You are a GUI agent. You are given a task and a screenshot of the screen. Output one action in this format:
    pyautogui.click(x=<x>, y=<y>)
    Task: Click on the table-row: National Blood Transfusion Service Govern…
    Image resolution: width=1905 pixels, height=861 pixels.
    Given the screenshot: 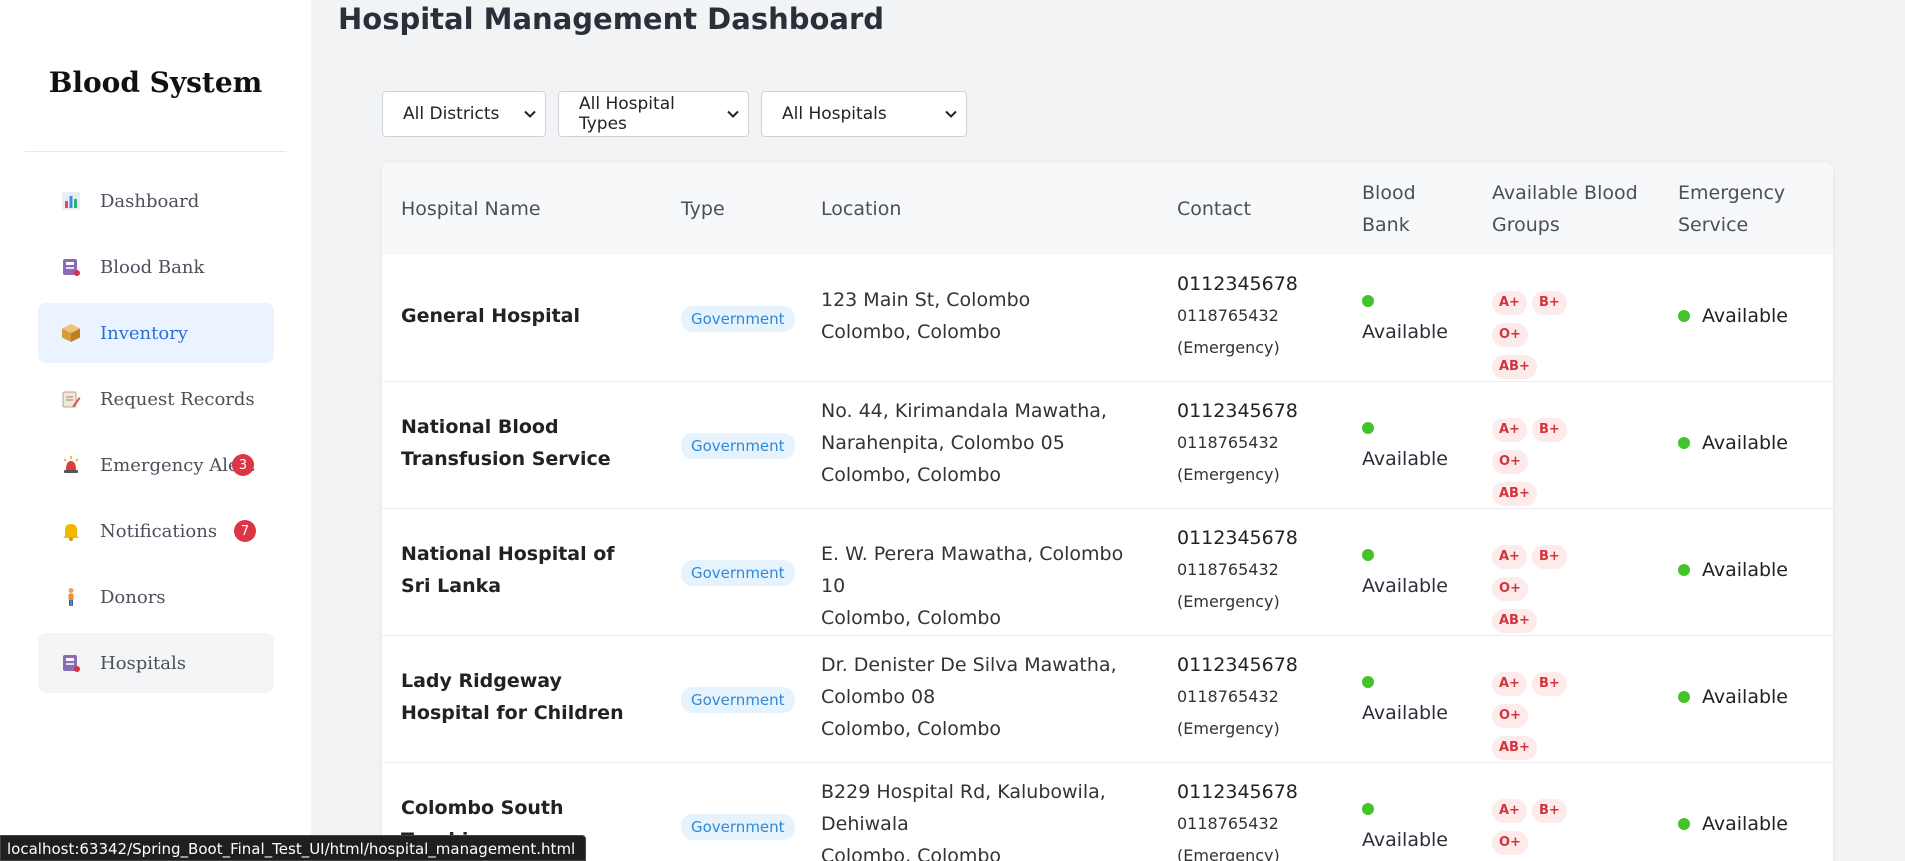 What is the action you would take?
    pyautogui.click(x=1107, y=445)
    